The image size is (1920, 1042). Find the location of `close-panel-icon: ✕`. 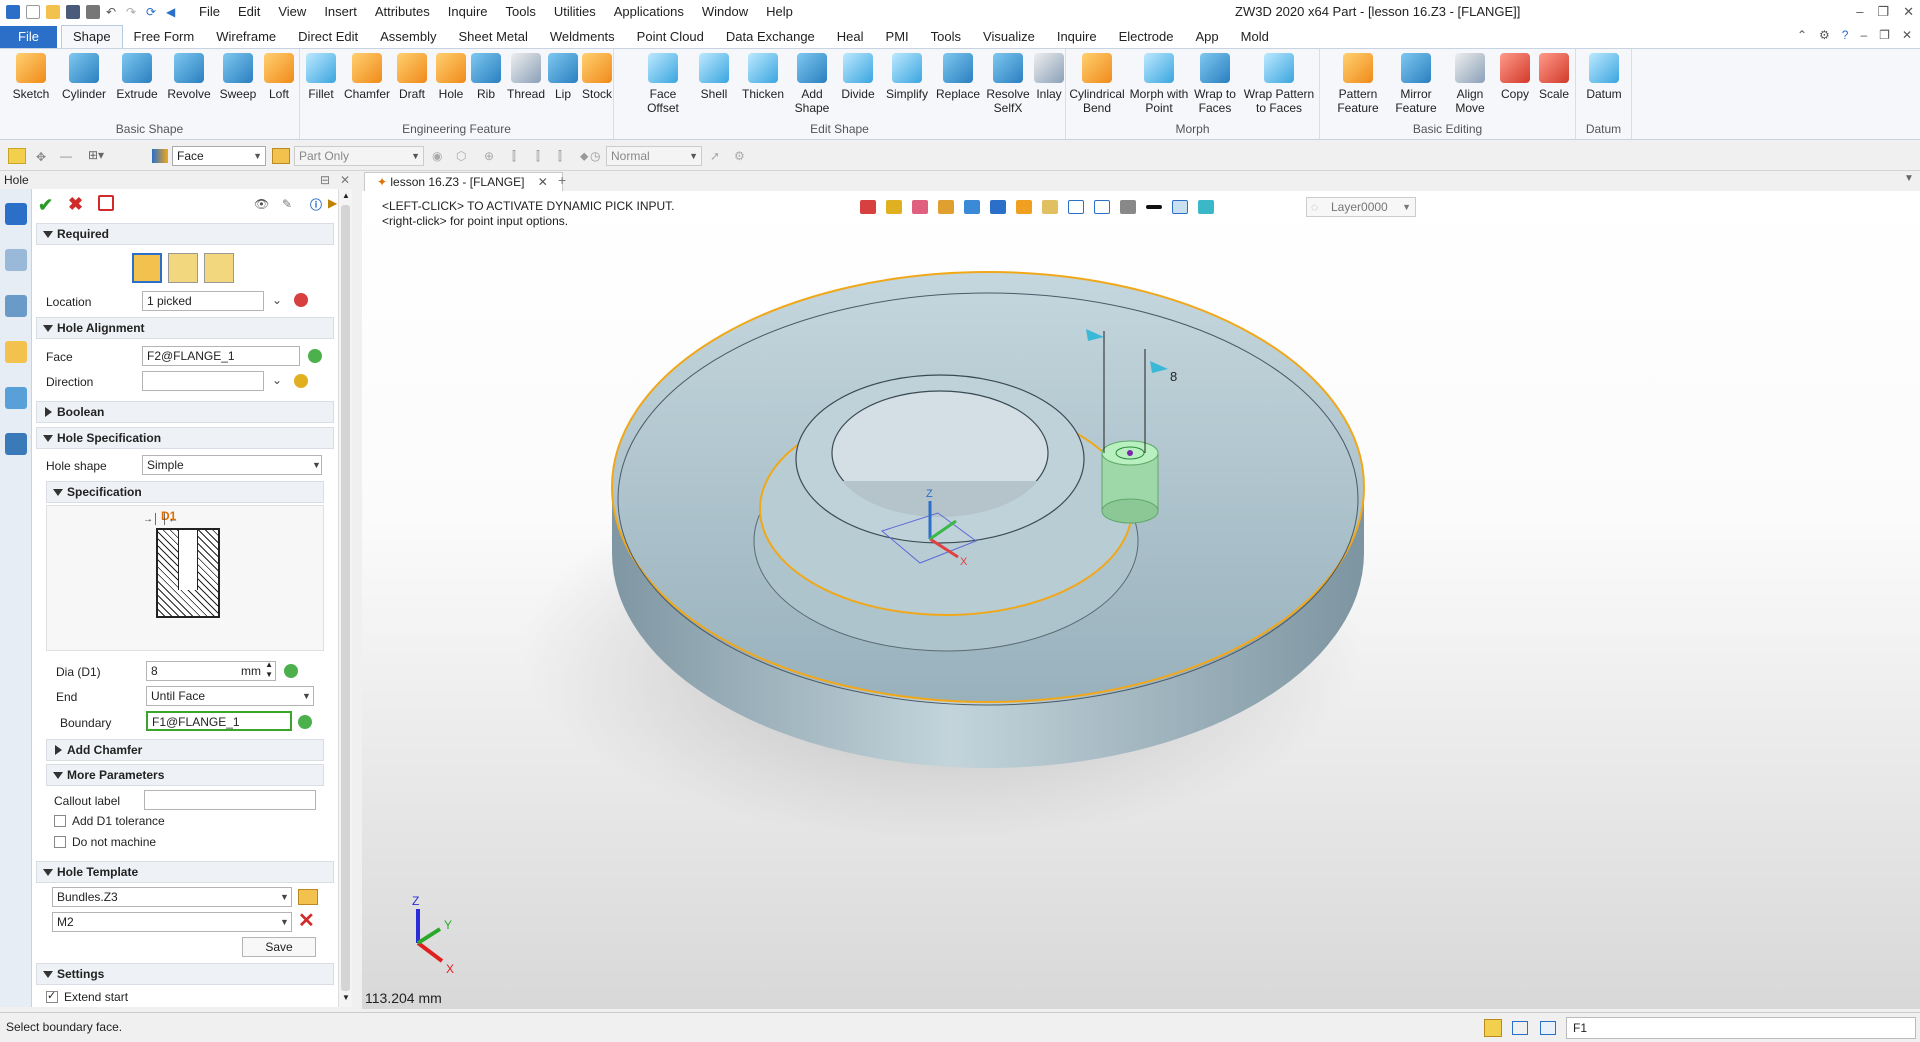

close-panel-icon: ✕ is located at coordinates (345, 180).